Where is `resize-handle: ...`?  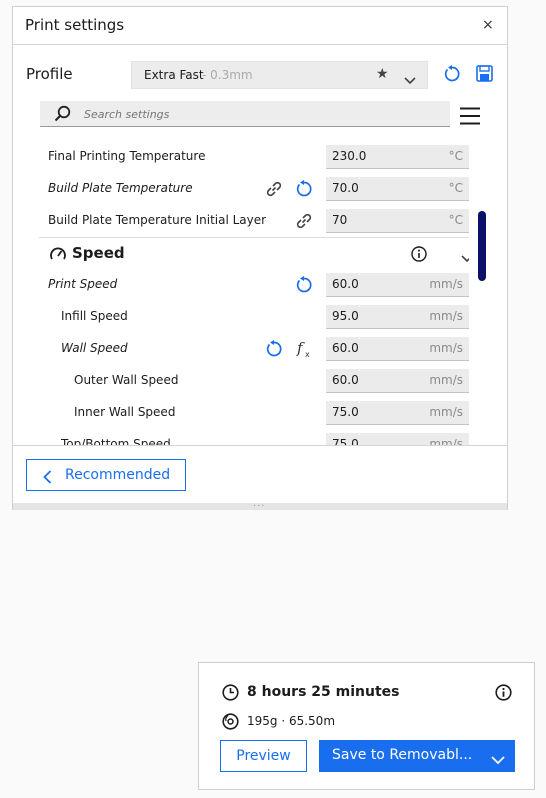
resize-handle: ... is located at coordinates (260, 504).